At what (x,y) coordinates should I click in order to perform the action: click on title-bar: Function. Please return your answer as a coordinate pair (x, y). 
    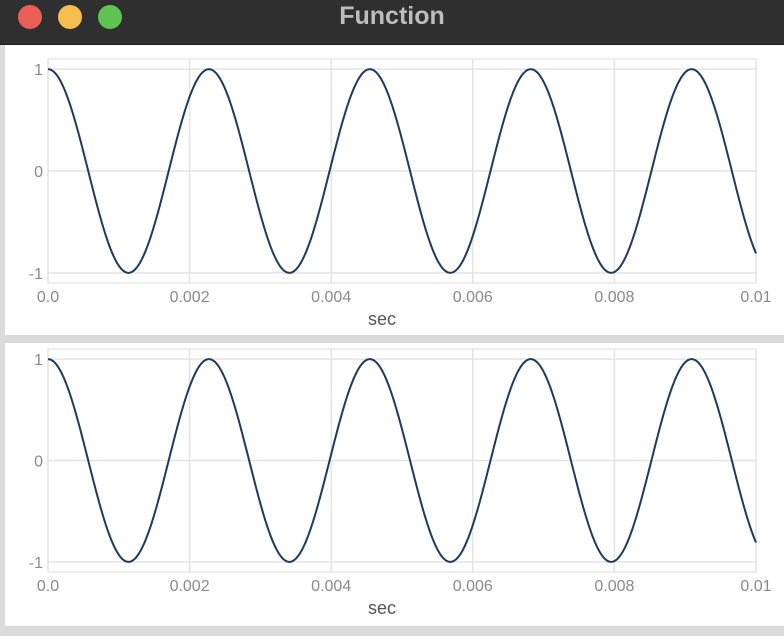
    Looking at the image, I should click on (392, 22).